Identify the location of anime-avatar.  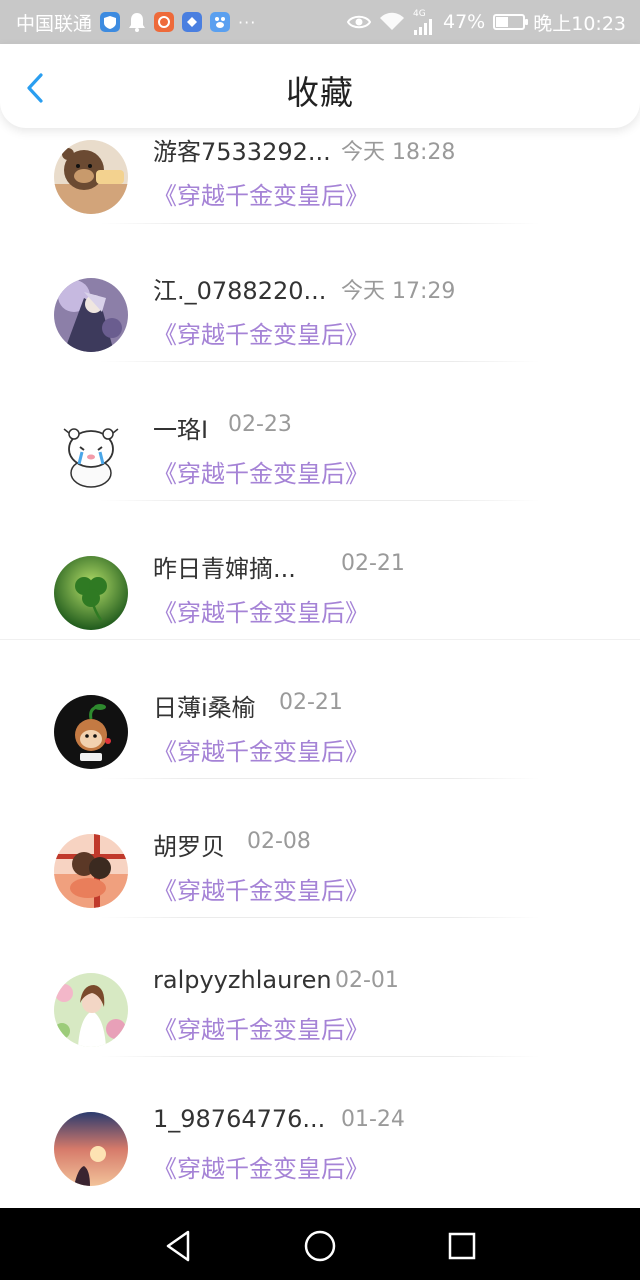
(91, 315).